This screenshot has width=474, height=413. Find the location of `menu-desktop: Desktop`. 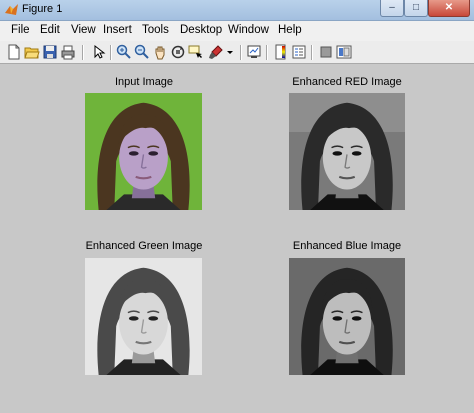

menu-desktop: Desktop is located at coordinates (201, 30).